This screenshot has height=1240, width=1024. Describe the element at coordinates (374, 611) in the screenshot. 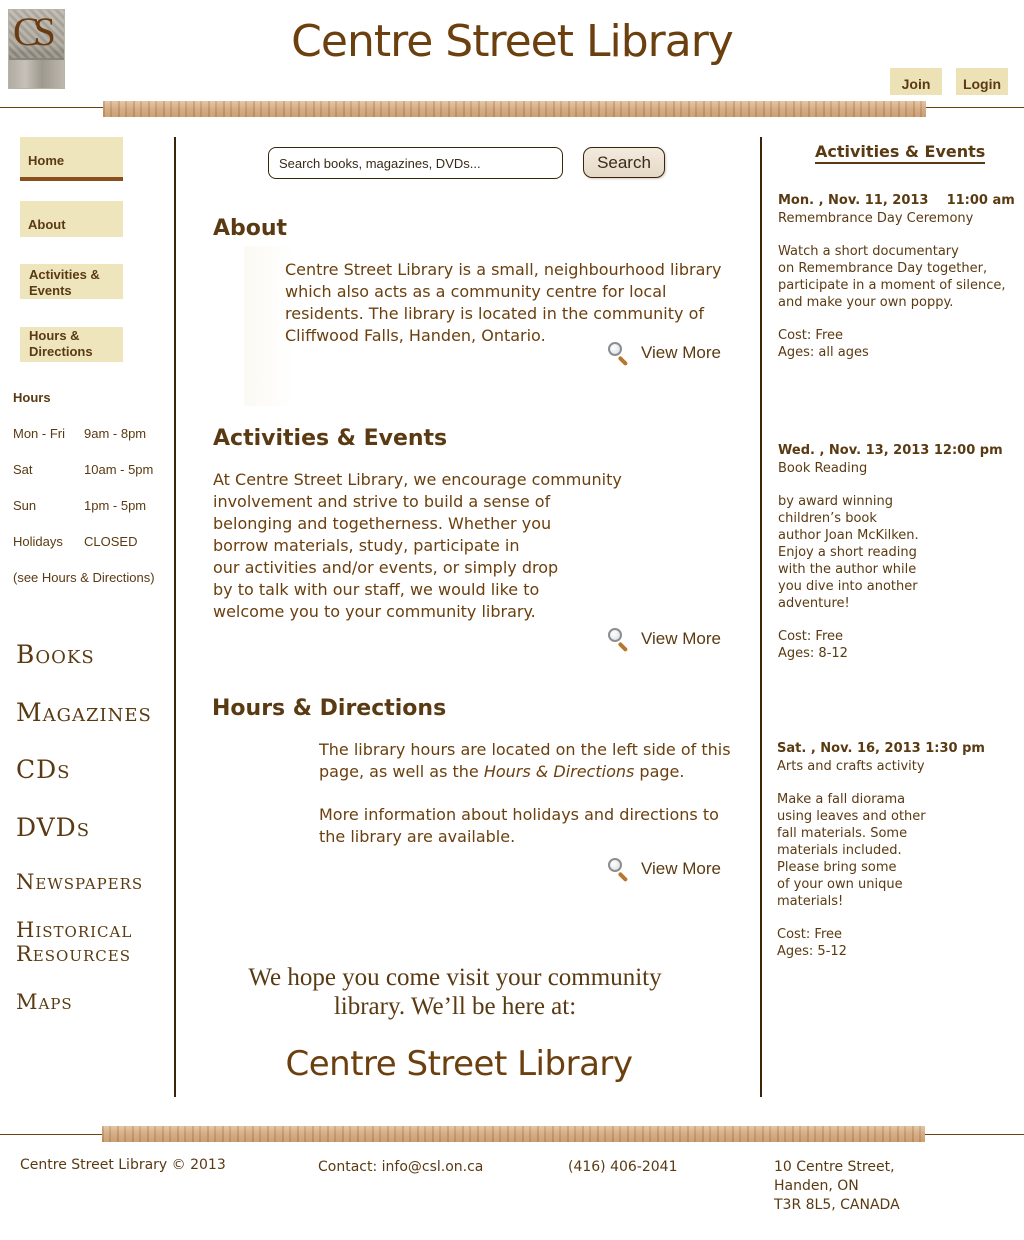

I see `activities-text-line: welcome you to your community library.` at that location.